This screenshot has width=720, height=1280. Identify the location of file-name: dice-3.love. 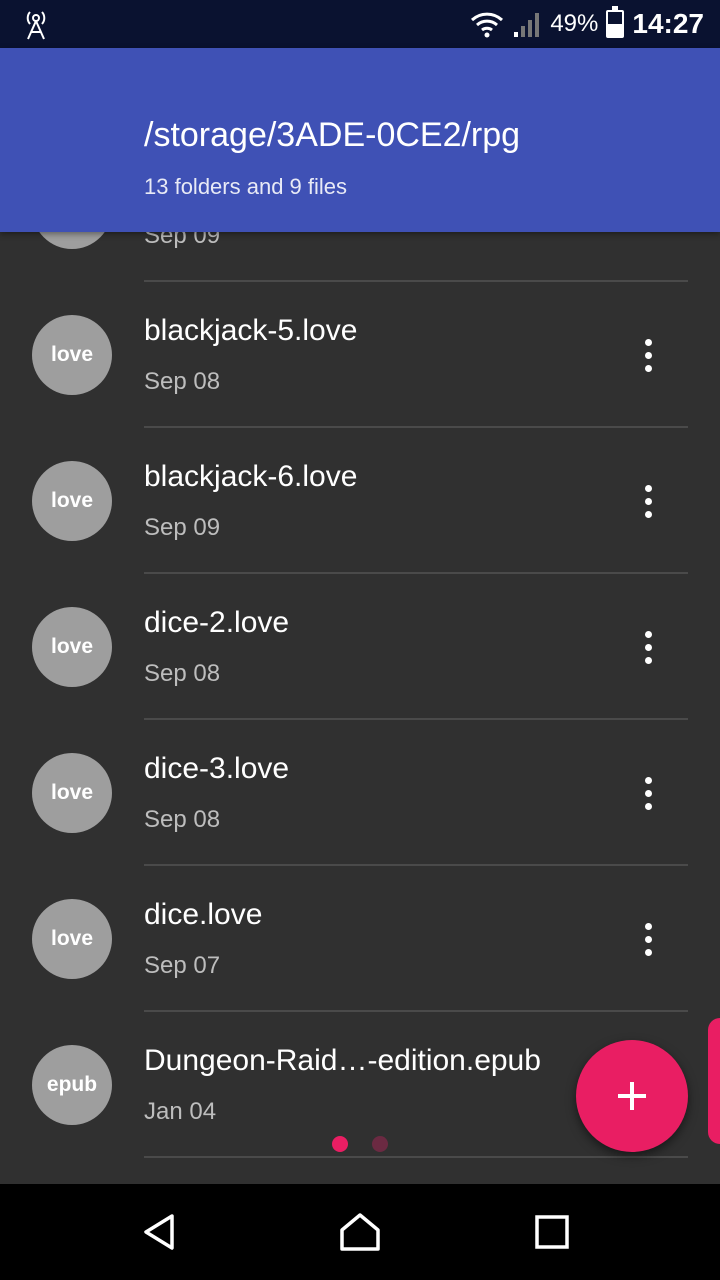
(217, 768).